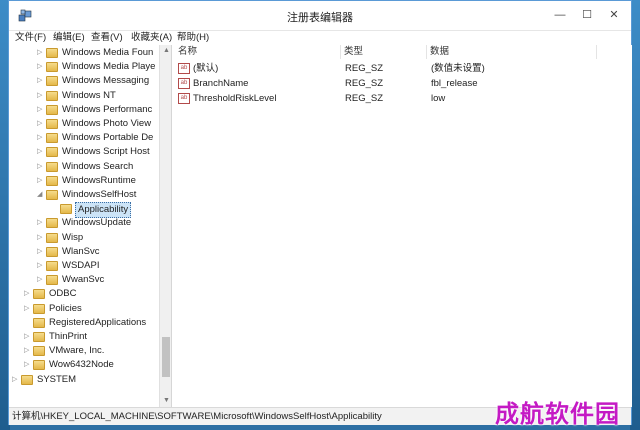 The width and height of the screenshot is (640, 430). Describe the element at coordinates (97, 223) in the screenshot. I see `tree-item-label: WindowsUpdate` at that location.